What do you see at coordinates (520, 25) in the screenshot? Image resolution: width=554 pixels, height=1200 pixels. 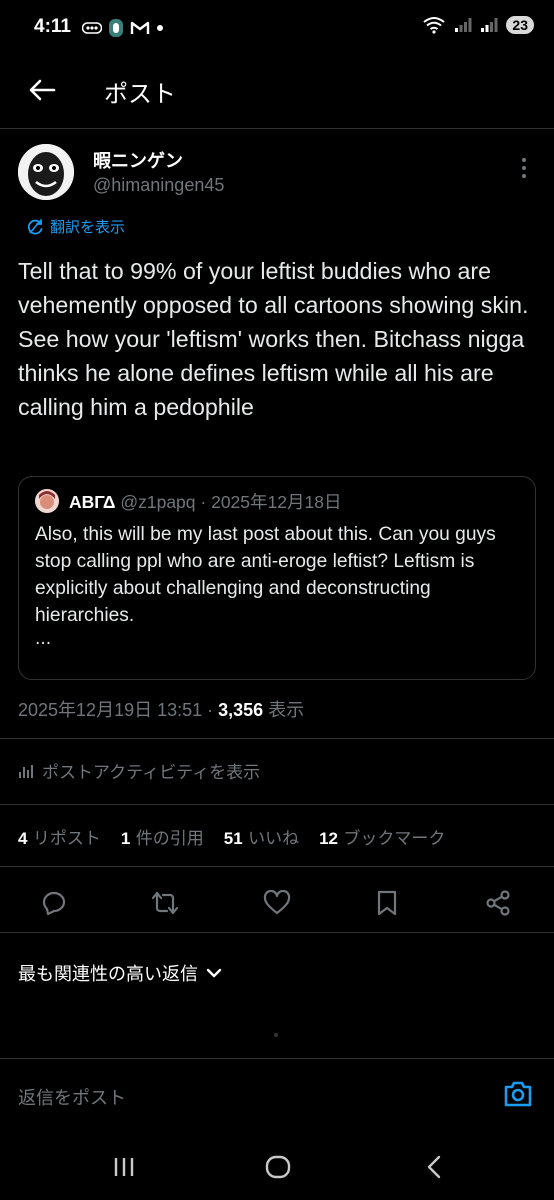 I see `battery-indicator: 23` at bounding box center [520, 25].